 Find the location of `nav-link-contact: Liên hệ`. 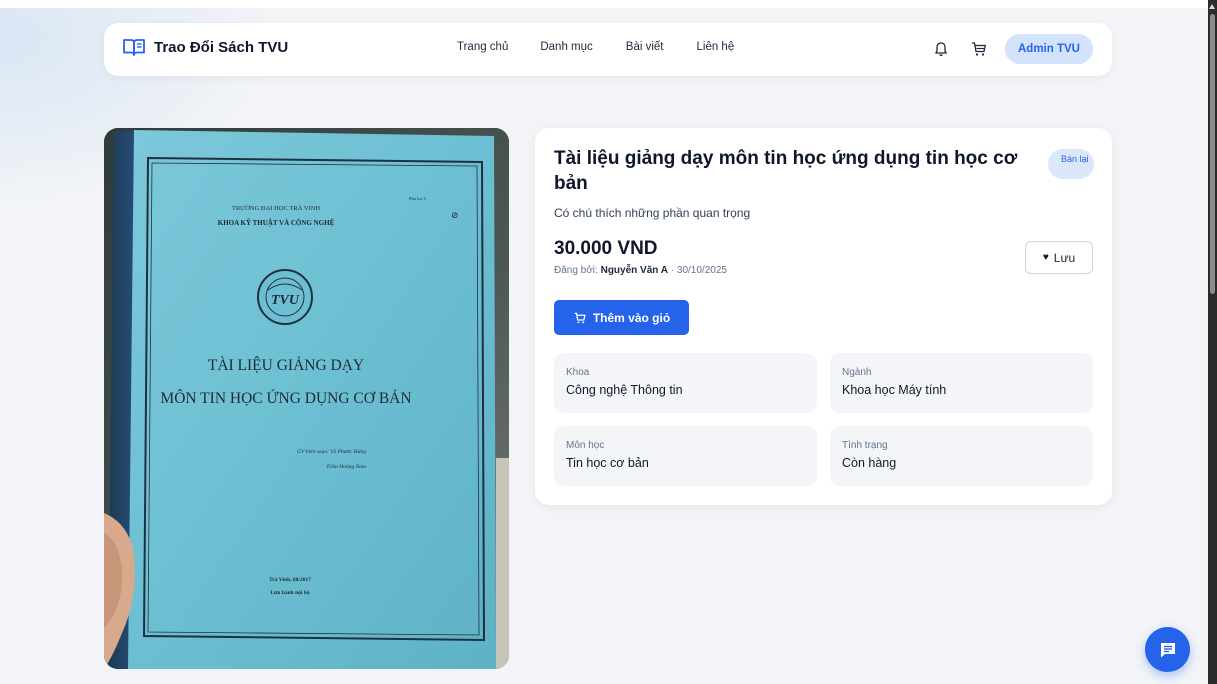

nav-link-contact: Liên hệ is located at coordinates (716, 47).